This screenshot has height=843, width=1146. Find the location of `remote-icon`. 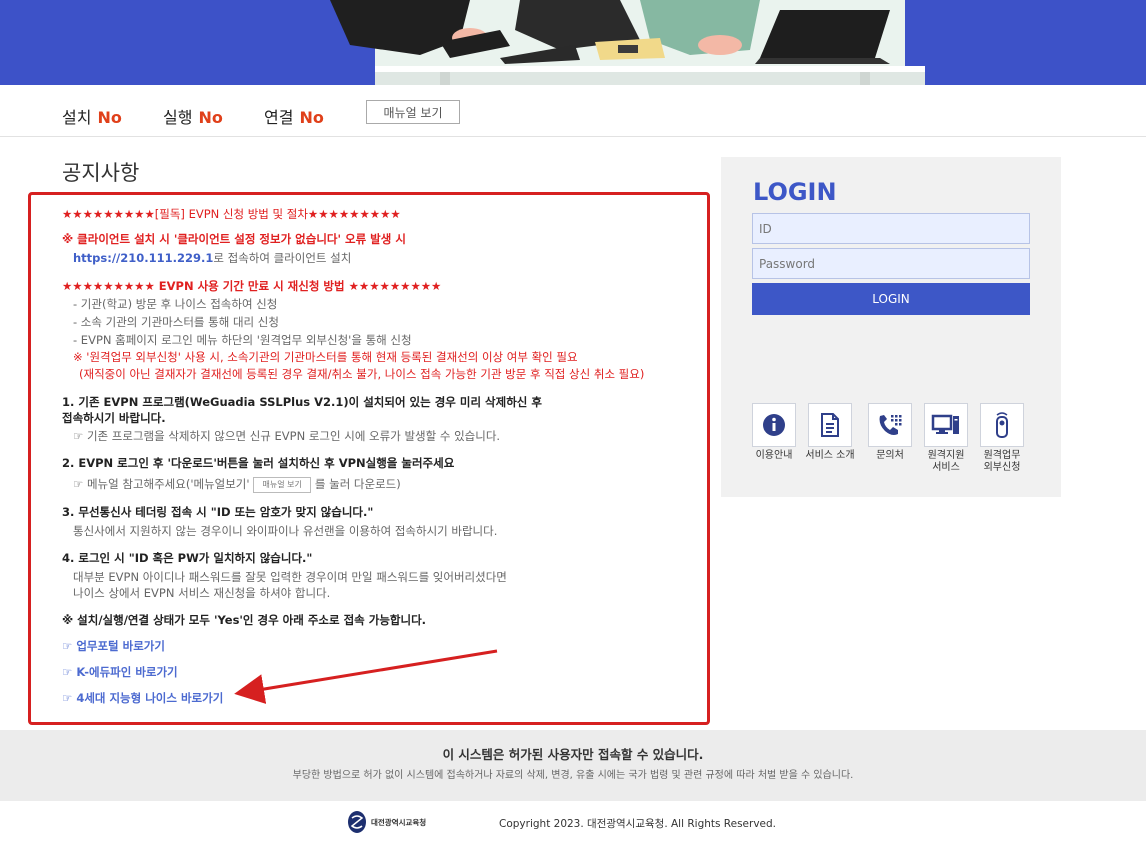

remote-icon is located at coordinates (1002, 425).